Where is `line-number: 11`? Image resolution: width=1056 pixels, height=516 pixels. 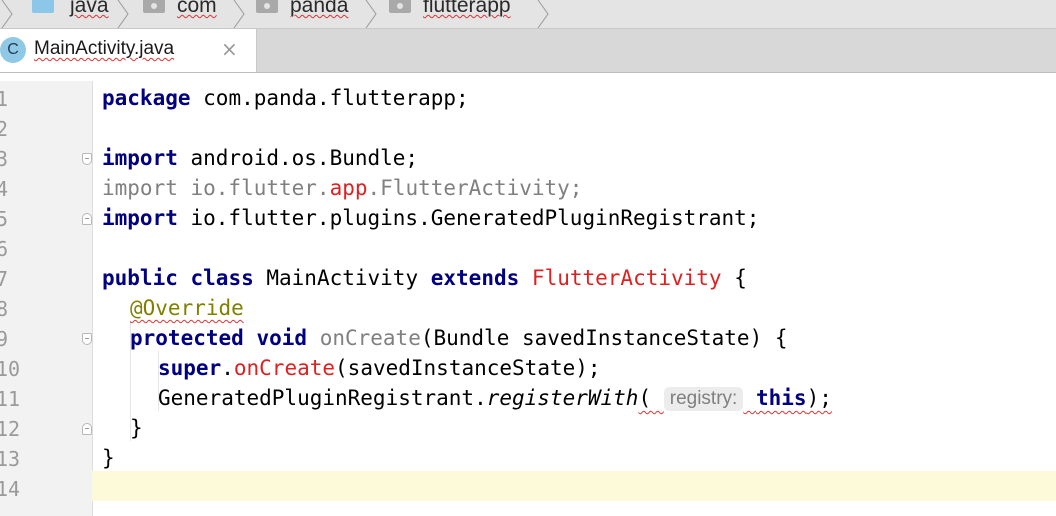 line-number: 11 is located at coordinates (10, 399).